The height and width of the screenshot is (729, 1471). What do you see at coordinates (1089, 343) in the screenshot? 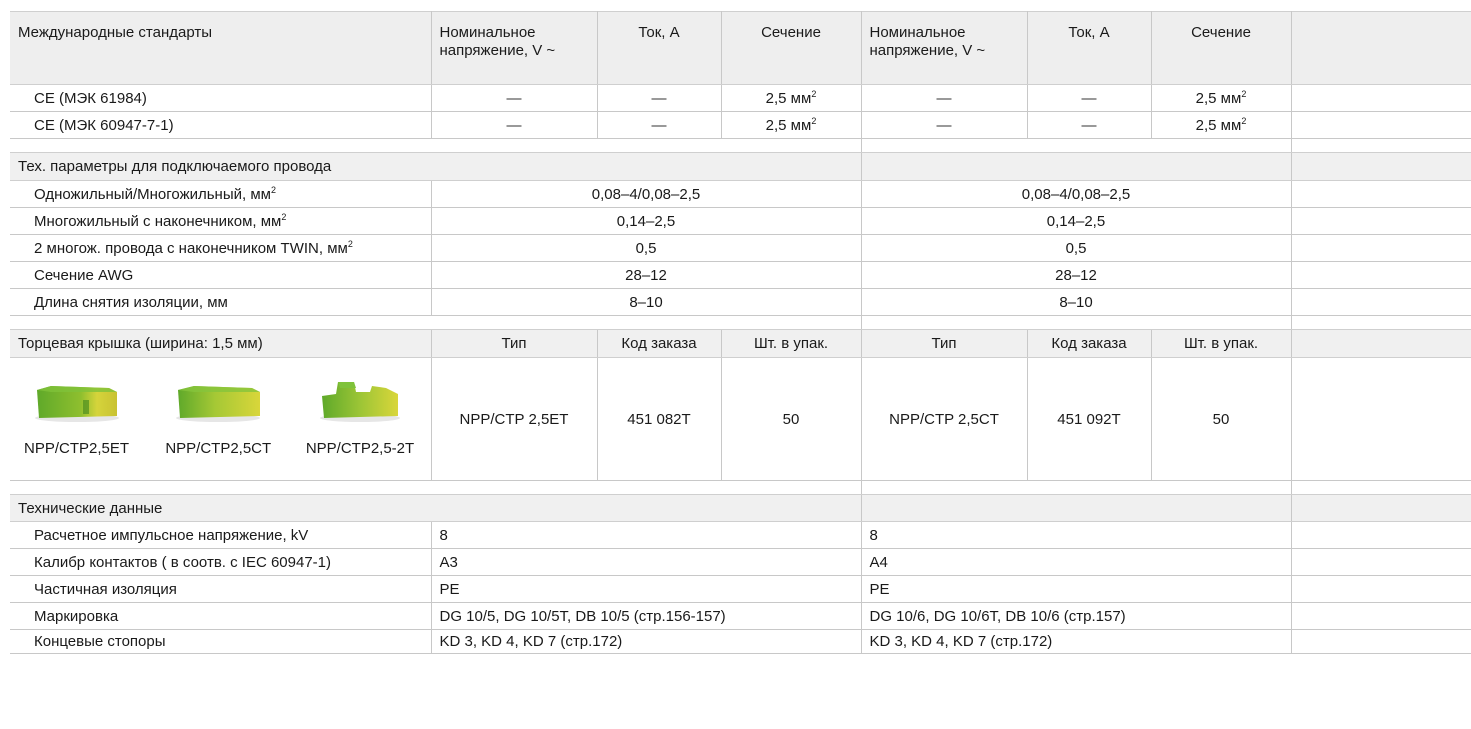
I see `code-header-b: Код заказа` at bounding box center [1089, 343].